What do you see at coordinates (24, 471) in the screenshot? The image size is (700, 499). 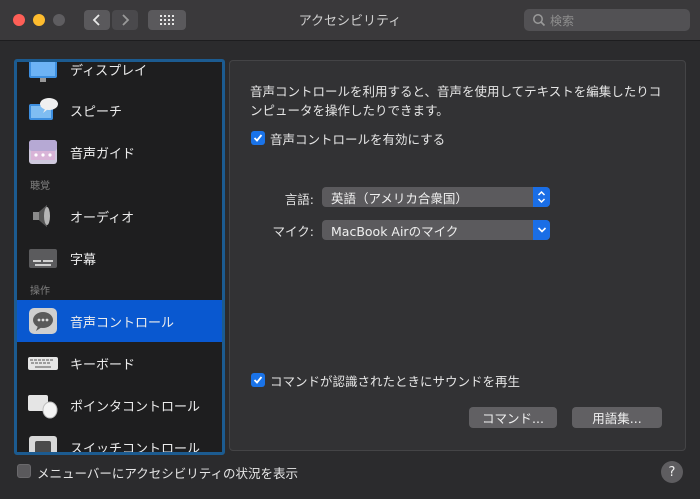 I see `show-in-menubar-checkbox` at bounding box center [24, 471].